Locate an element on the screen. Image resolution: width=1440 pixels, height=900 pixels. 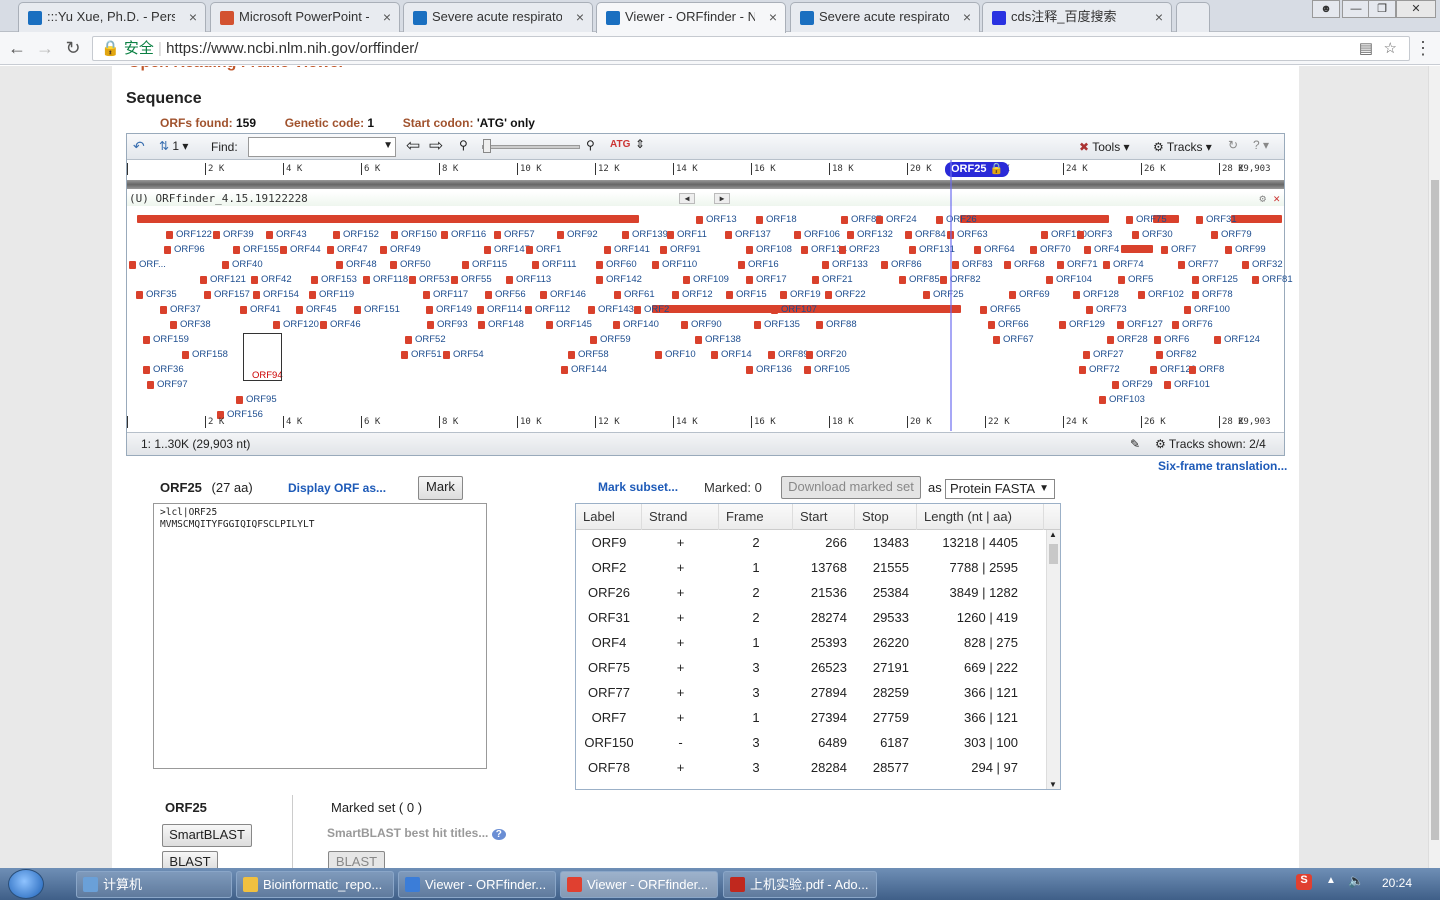
find-input: ▼ is located at coordinates (322, 147).